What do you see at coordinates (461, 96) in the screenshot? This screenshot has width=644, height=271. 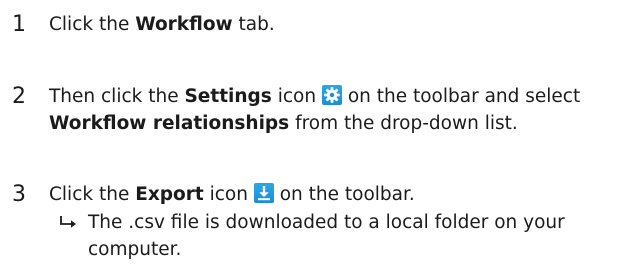 I see `step-text-after-icon: on the toolbar and select` at bounding box center [461, 96].